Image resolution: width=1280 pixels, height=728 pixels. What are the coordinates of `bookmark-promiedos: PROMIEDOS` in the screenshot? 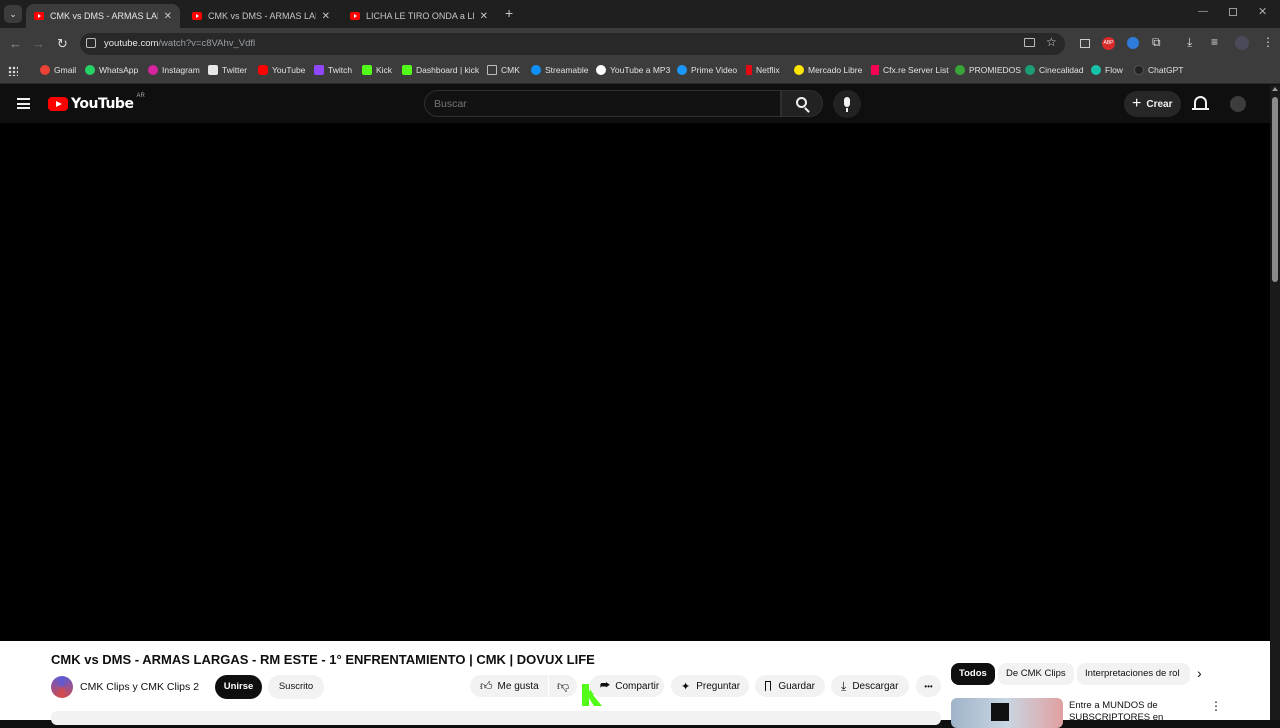 It's located at (988, 70).